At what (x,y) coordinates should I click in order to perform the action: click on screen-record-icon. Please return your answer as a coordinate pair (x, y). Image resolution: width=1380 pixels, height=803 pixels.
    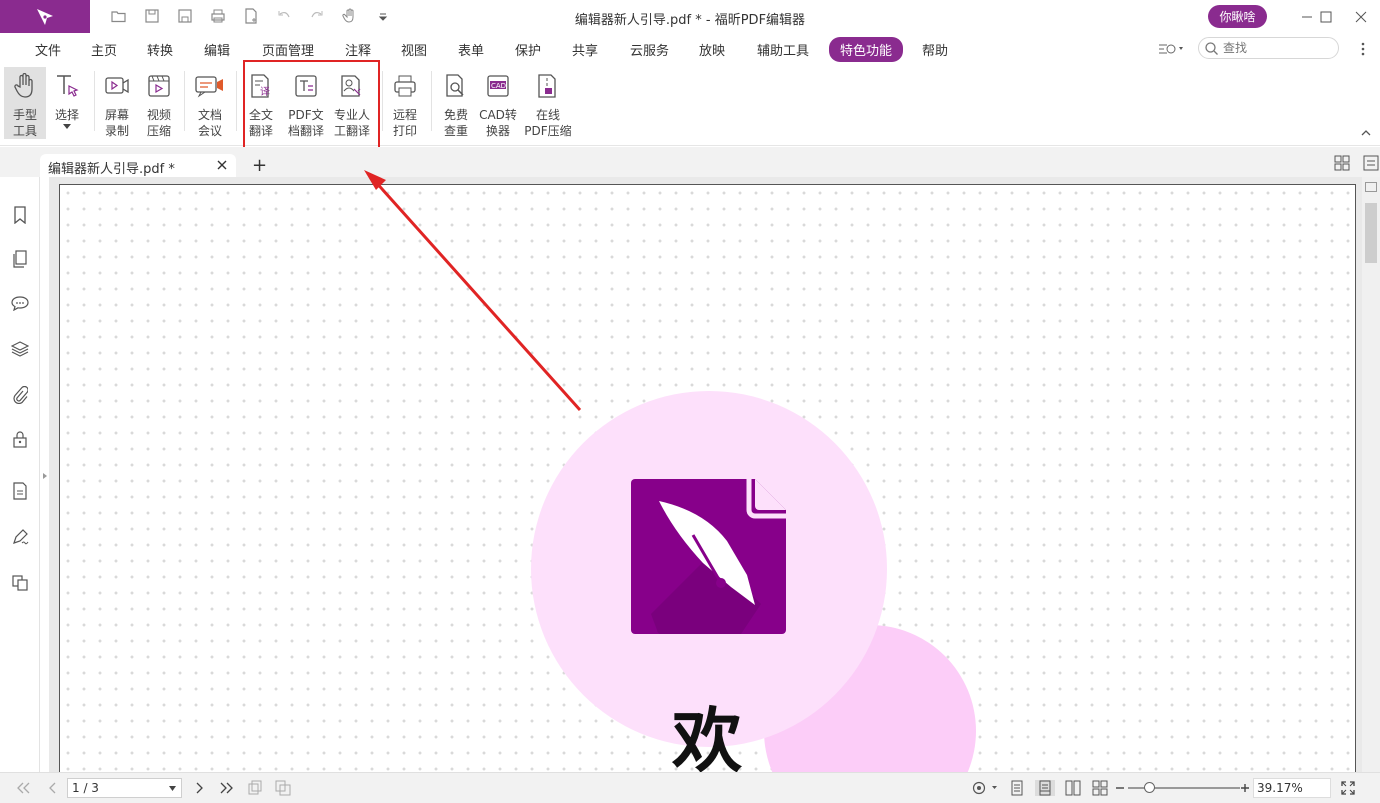
    Looking at the image, I should click on (117, 86).